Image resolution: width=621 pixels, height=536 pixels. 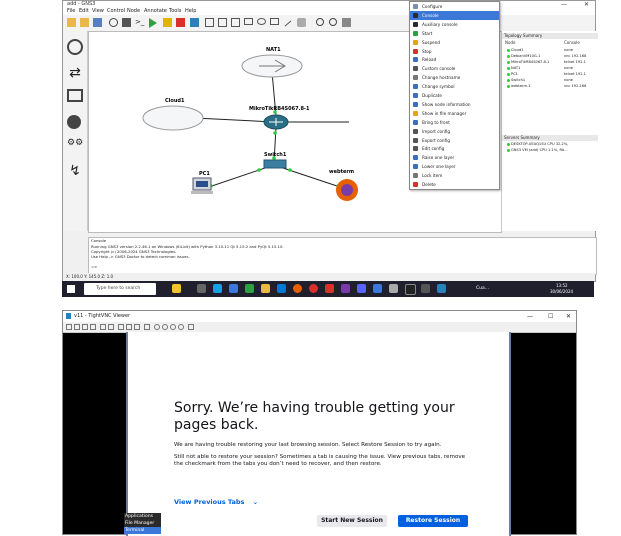 I want to click on app-icon-red, so click(x=329, y=288).